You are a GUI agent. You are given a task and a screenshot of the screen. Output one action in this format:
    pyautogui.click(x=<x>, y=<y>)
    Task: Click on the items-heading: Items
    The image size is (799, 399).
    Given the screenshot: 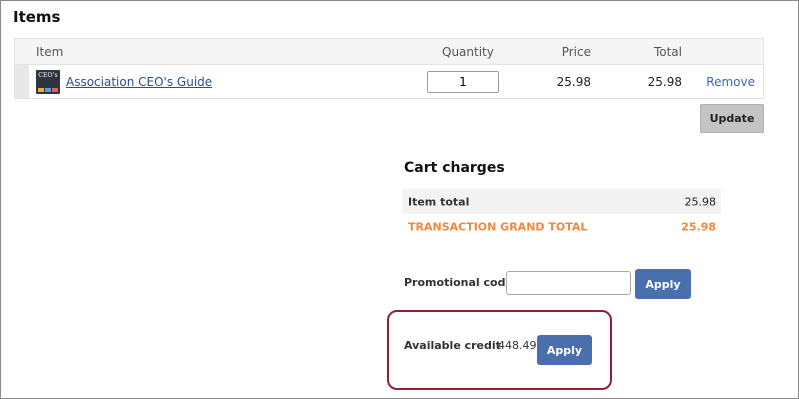 What is the action you would take?
    pyautogui.click(x=37, y=17)
    